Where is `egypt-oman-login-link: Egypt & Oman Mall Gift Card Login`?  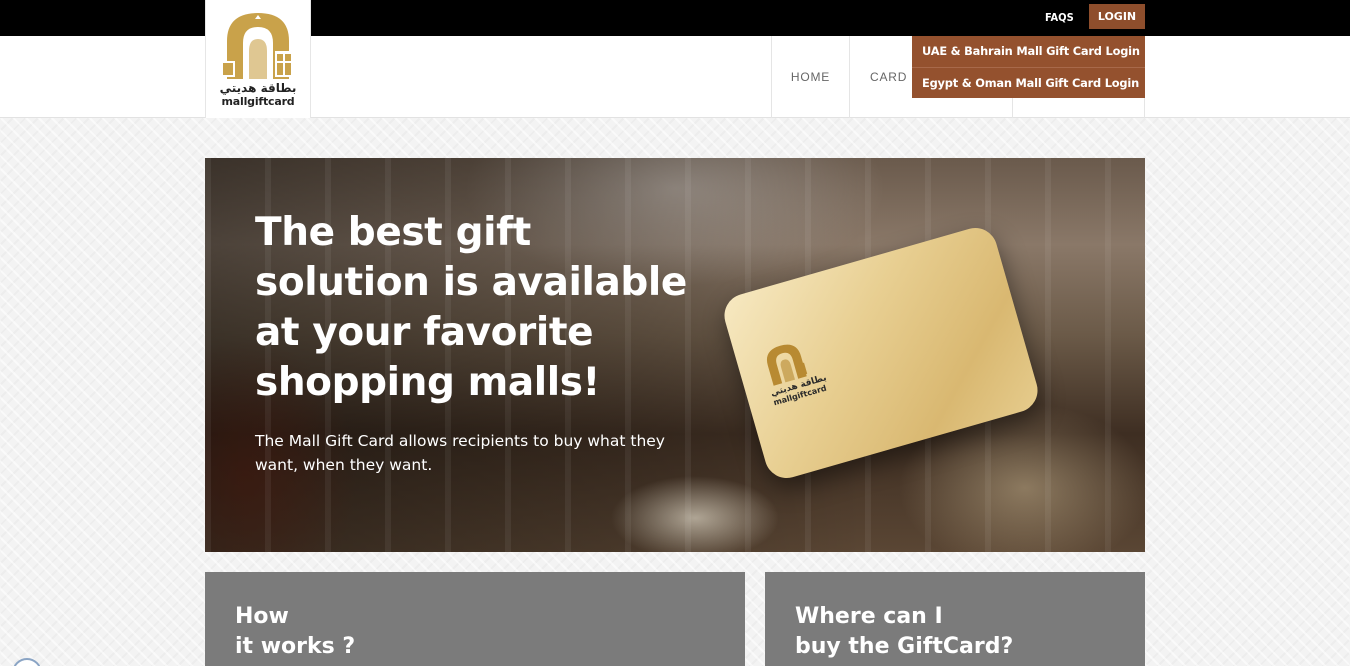
egypt-oman-login-link: Egypt & Oman Mall Gift Card Login is located at coordinates (1028, 82).